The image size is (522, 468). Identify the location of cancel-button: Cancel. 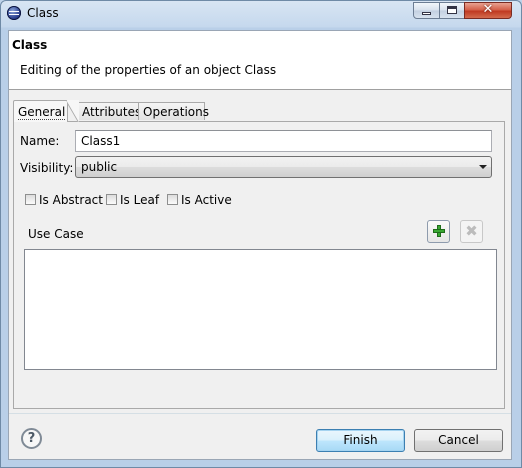
(458, 440).